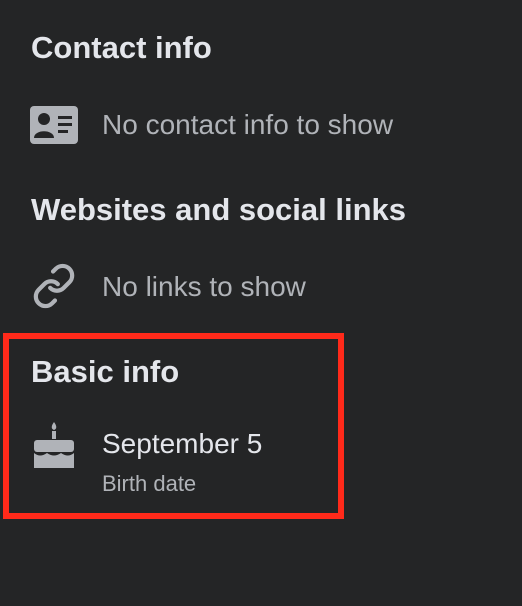  I want to click on links-empty-text: No links to show, so click(204, 286).